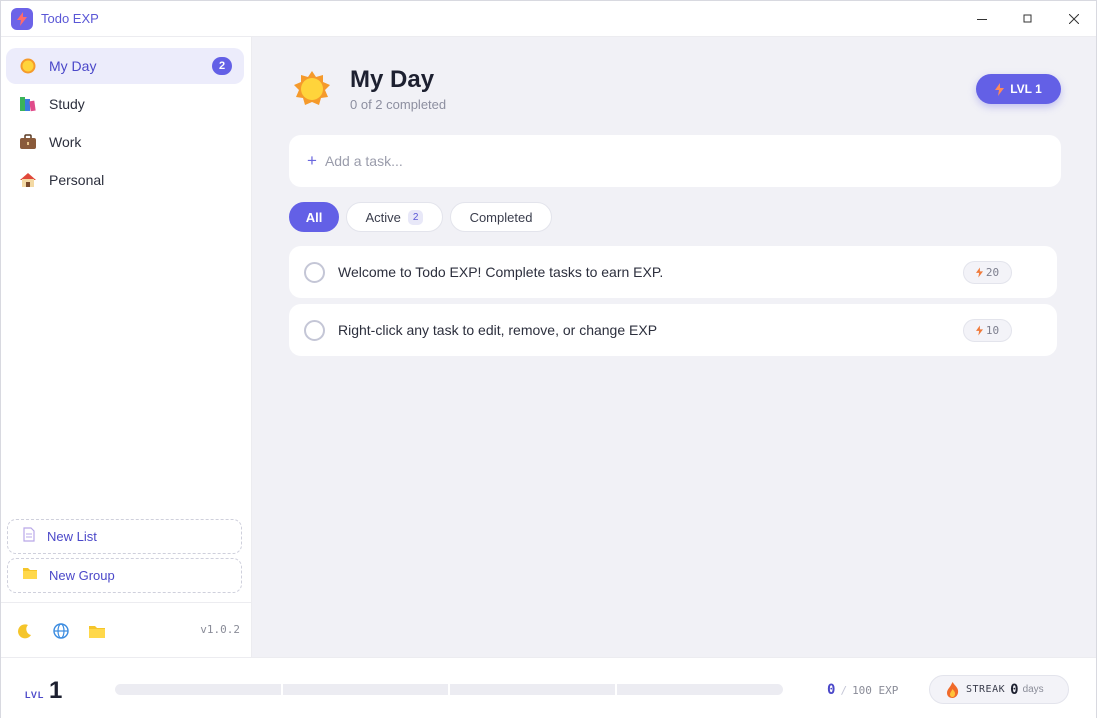 The width and height of the screenshot is (1097, 718). I want to click on exp-current: 0, so click(831, 690).